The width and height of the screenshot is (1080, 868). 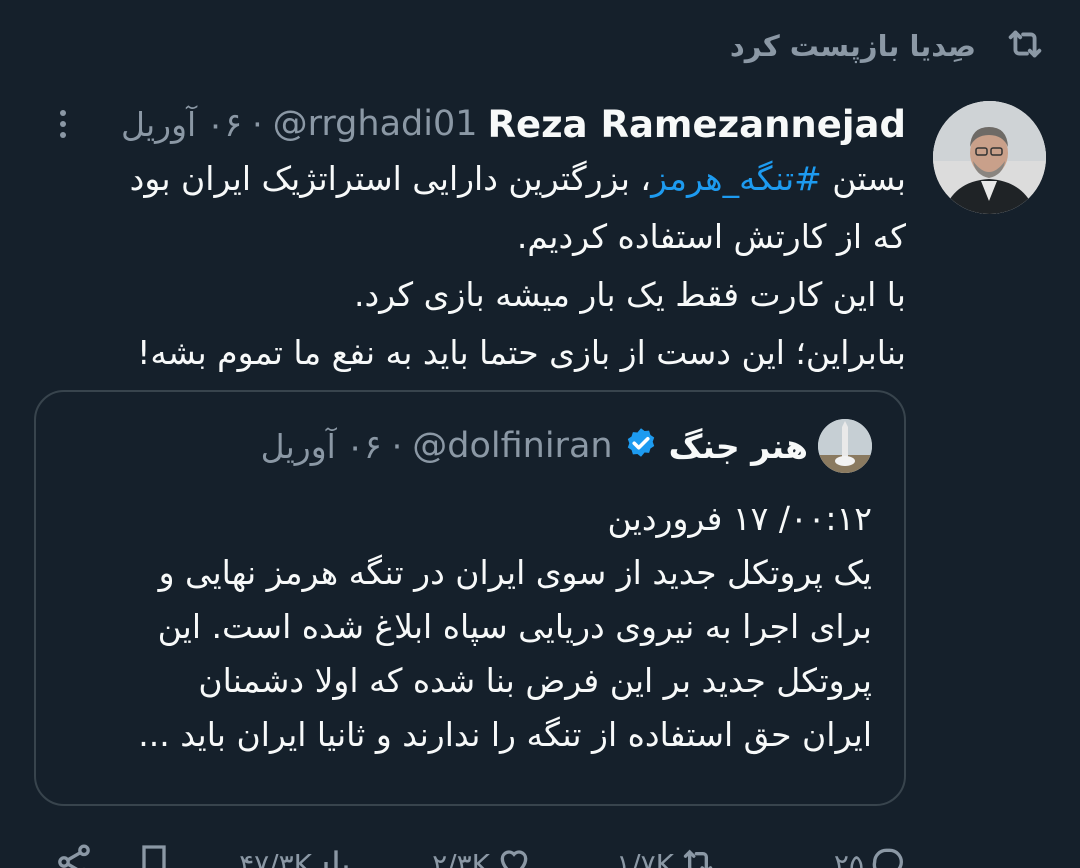 I want to click on more-options-icon, so click(x=63, y=124).